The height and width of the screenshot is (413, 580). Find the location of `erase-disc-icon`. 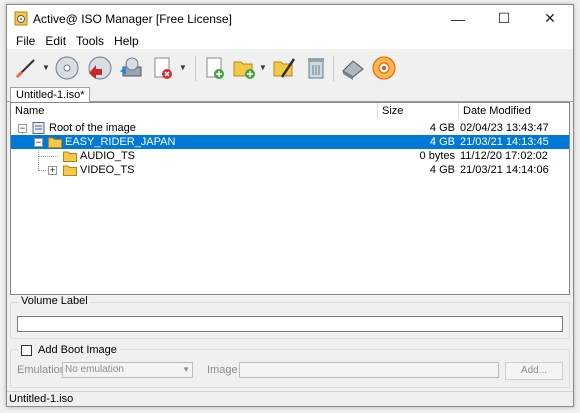

erase-disc-icon is located at coordinates (353, 70).